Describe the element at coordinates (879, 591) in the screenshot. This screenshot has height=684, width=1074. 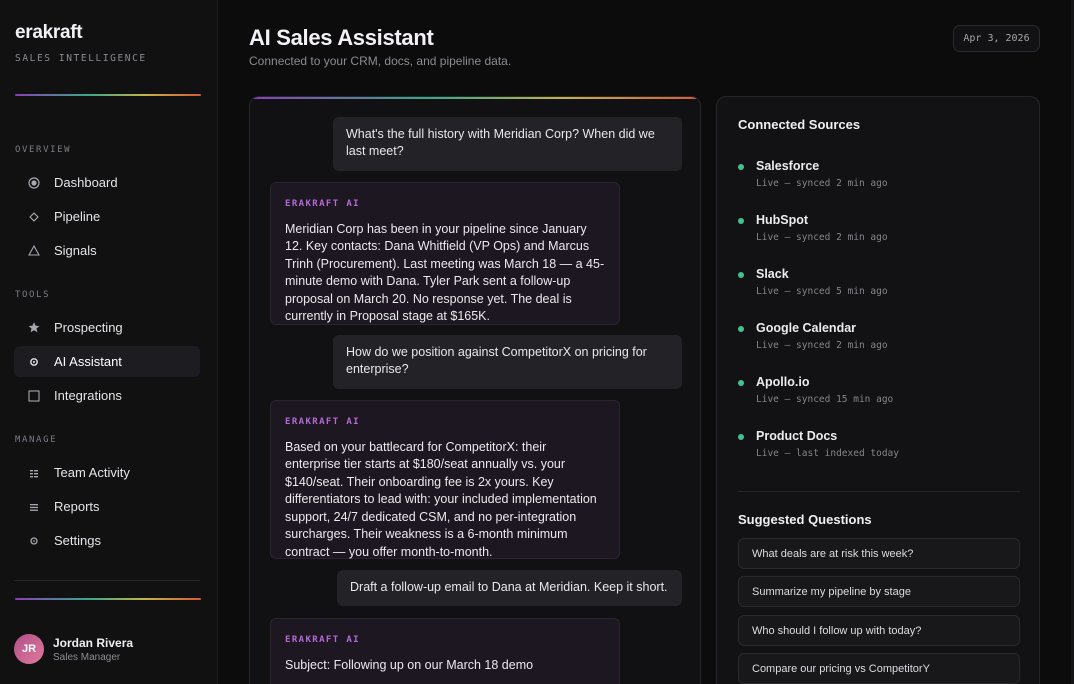
I see `suggested-question-button: Summarize my pipeline by stage` at that location.